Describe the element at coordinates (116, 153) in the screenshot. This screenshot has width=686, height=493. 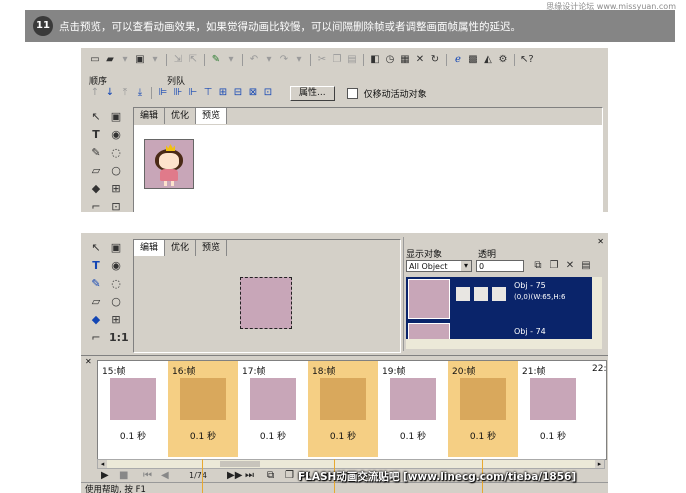
I see `lasso-tool-icon: ◌` at that location.